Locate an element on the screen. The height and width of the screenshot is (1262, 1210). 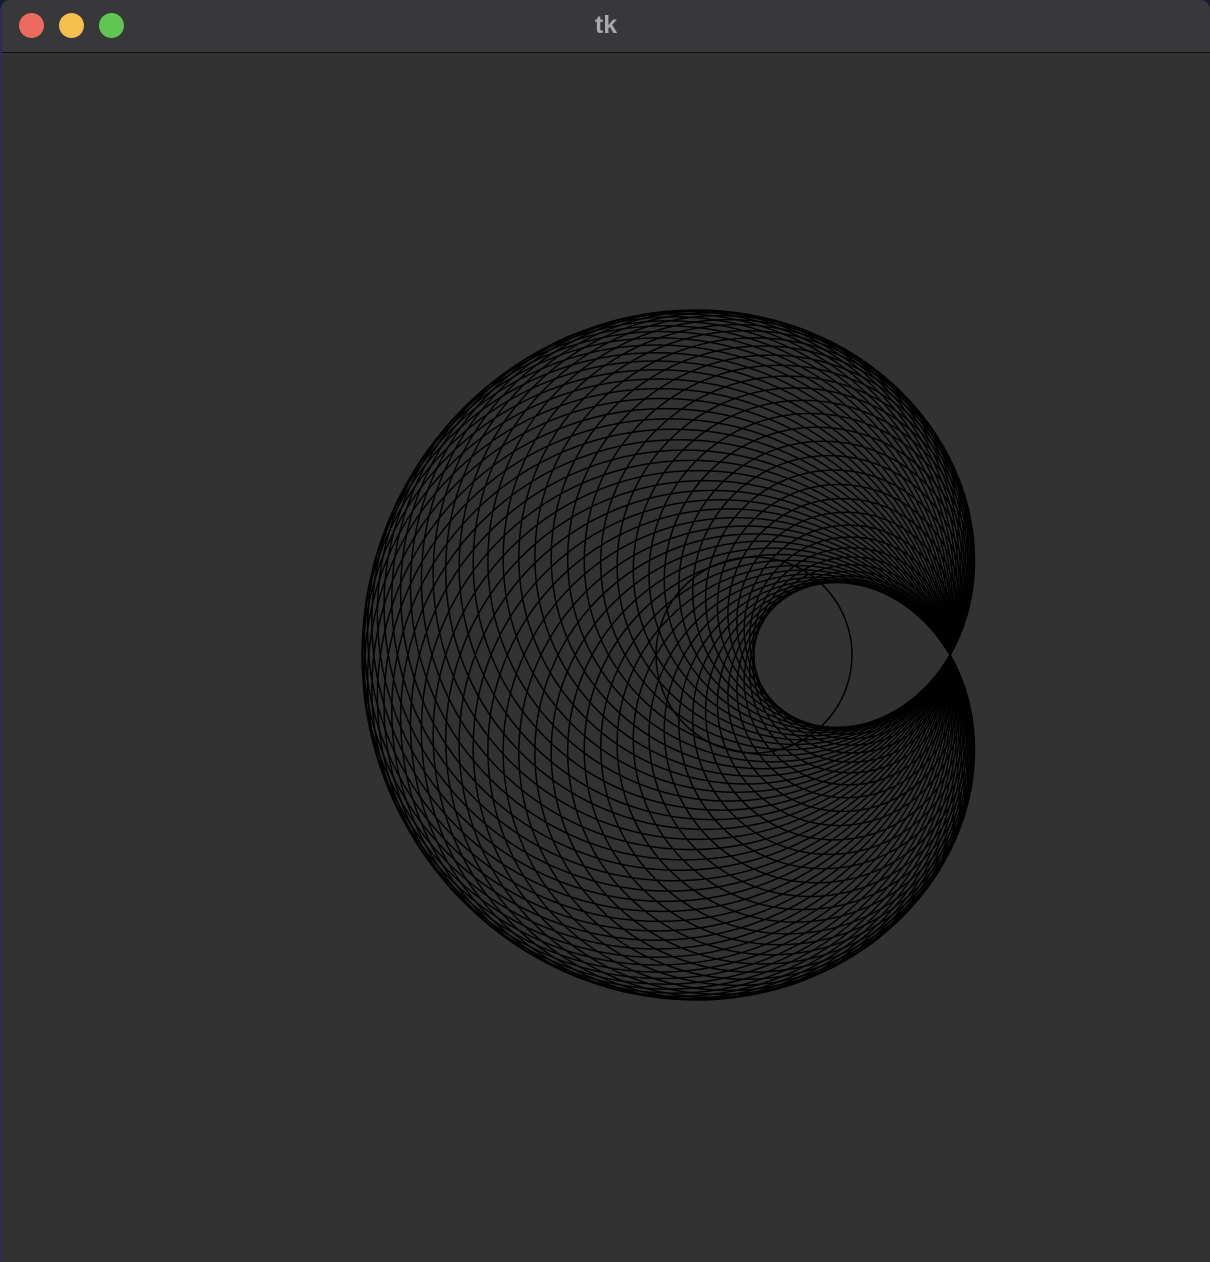
window-title: tk is located at coordinates (606, 25).